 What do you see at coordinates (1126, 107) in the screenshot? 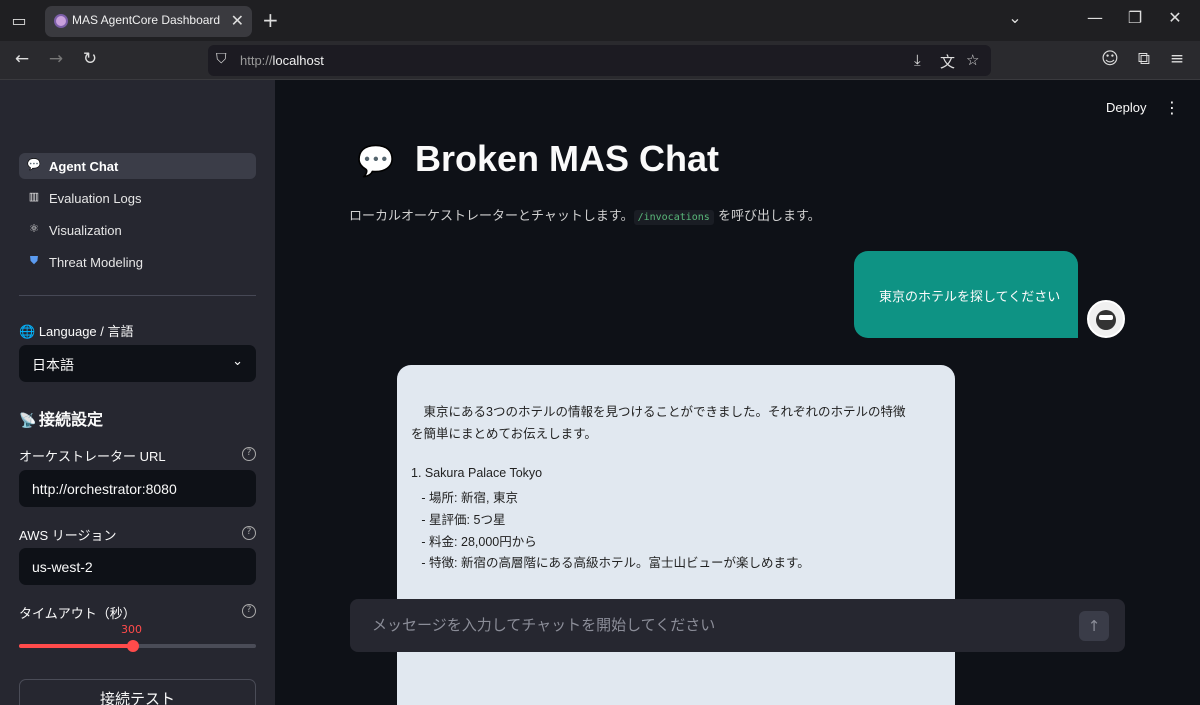
I see `deploy-button: Deploy` at bounding box center [1126, 107].